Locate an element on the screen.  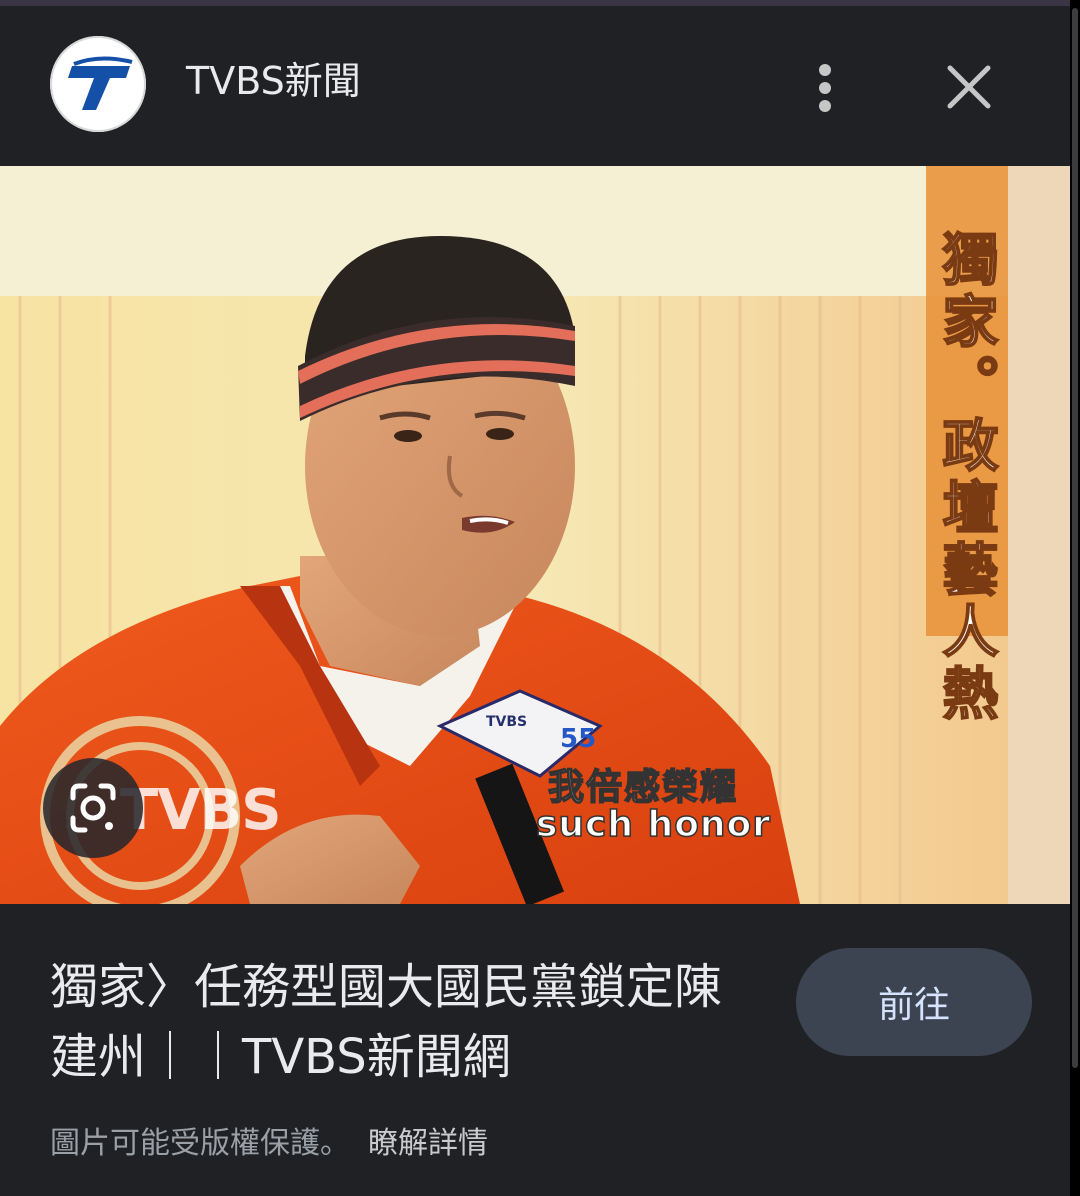
source-logo is located at coordinates (98, 84).